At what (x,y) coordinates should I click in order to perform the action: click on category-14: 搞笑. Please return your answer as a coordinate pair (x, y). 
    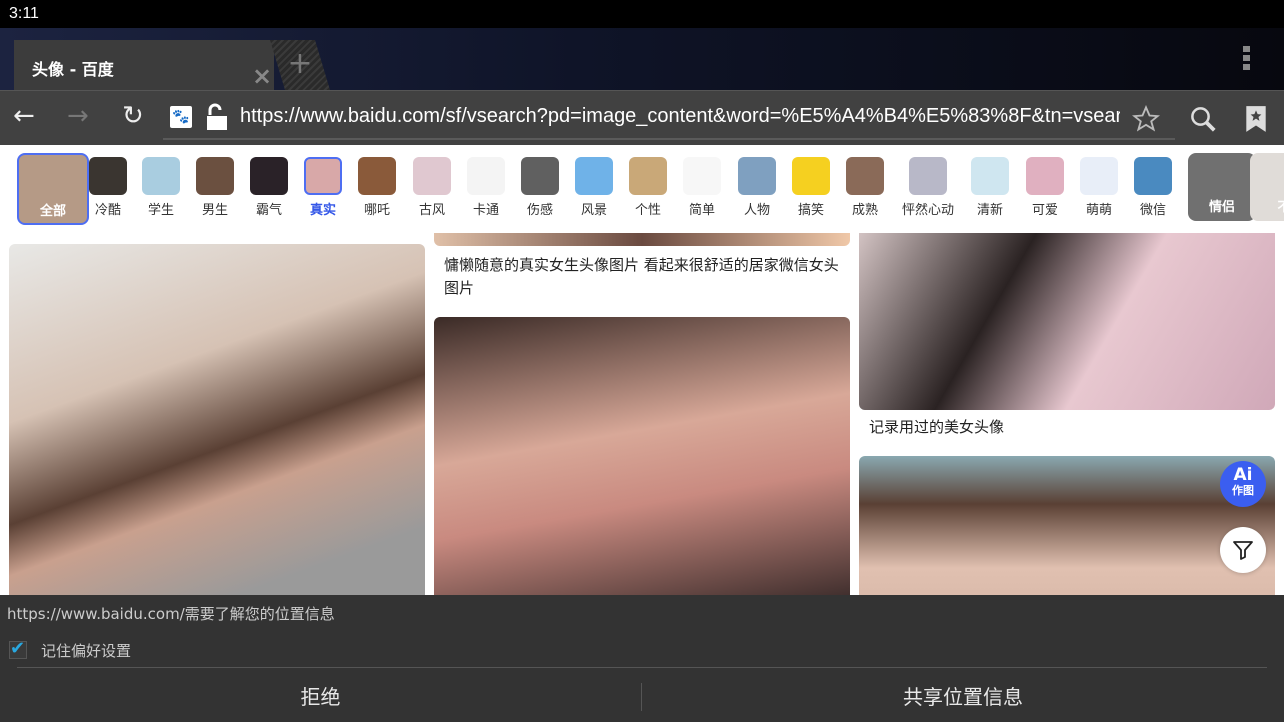
    Looking at the image, I should click on (811, 187).